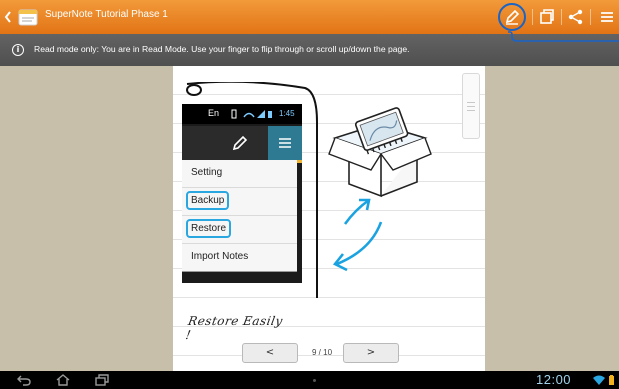  What do you see at coordinates (234, 328) in the screenshot?
I see `handwriting-text: Restore Easily !` at bounding box center [234, 328].